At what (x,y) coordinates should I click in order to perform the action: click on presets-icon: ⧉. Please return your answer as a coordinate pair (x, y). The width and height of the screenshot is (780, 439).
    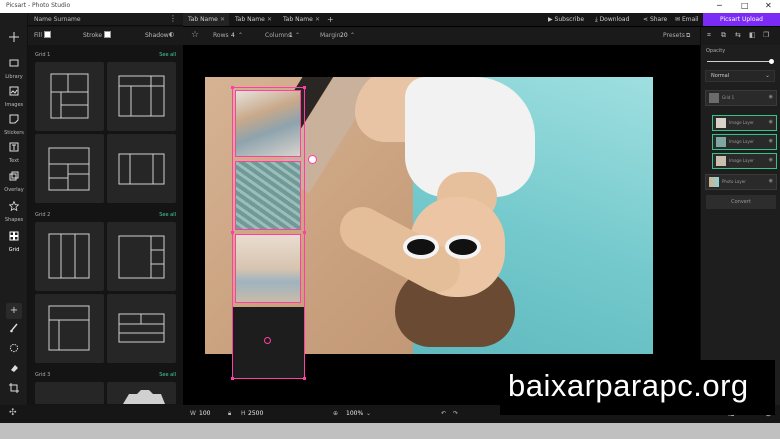
    Looking at the image, I should click on (688, 36).